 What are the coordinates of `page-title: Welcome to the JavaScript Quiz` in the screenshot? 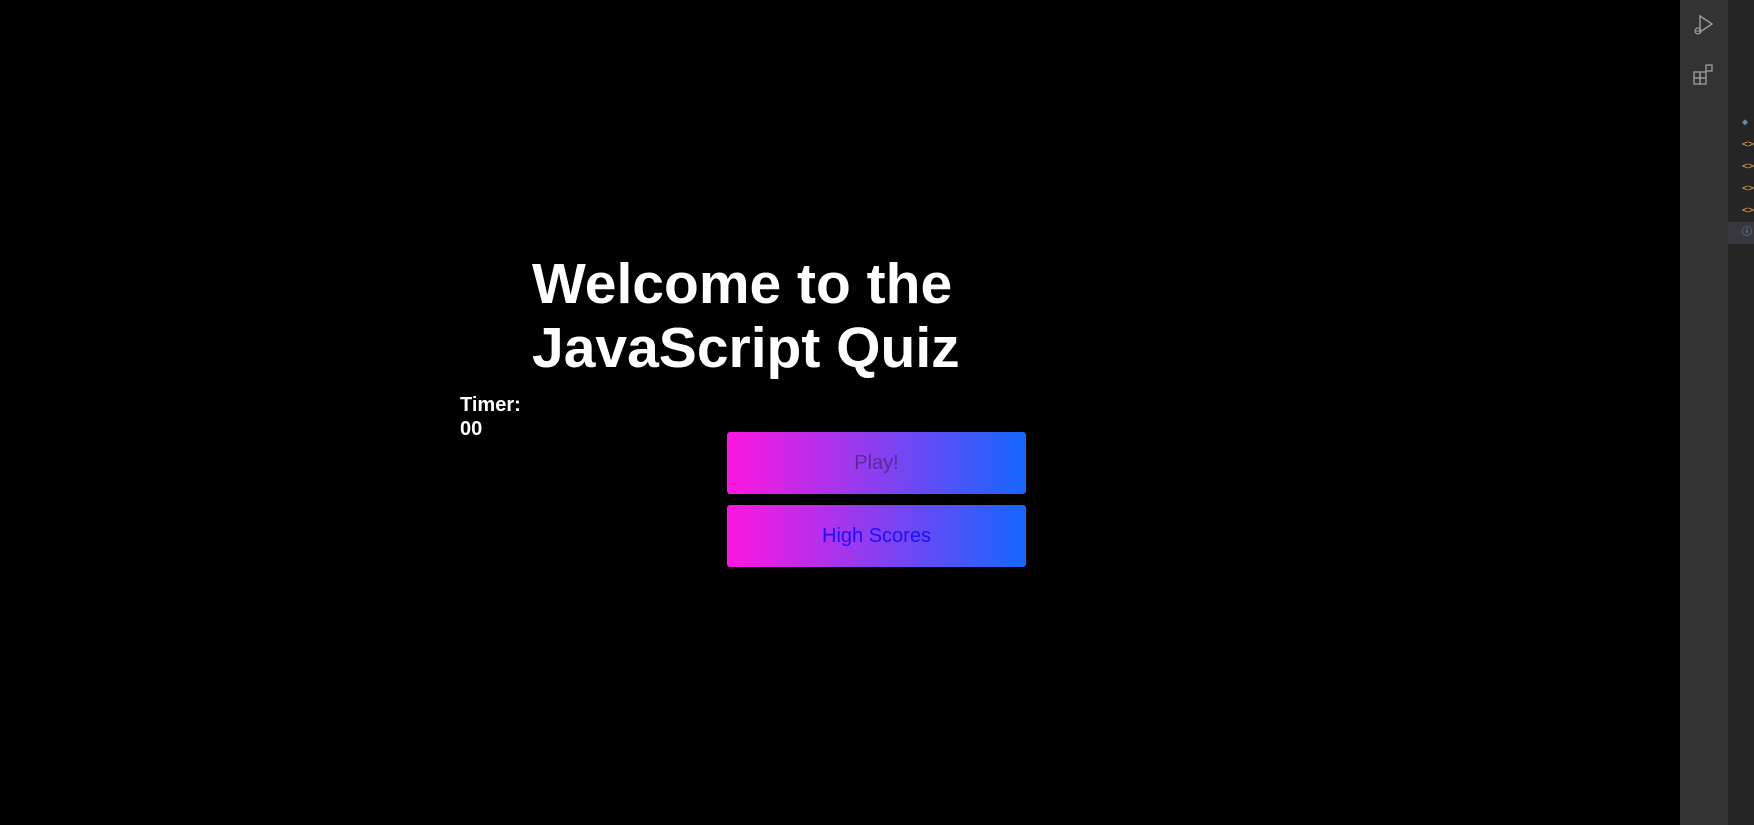 It's located at (746, 316).